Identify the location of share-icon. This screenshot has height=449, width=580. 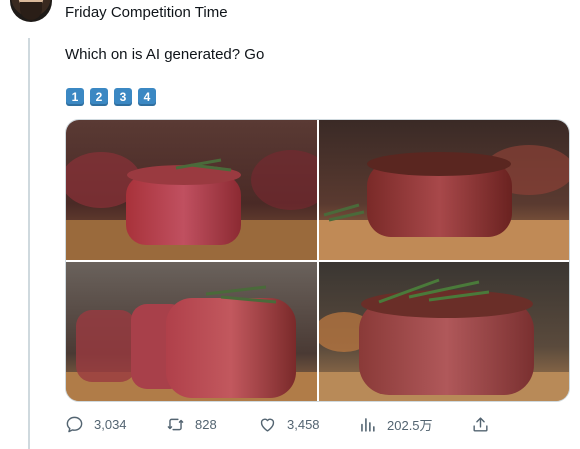
(480, 424).